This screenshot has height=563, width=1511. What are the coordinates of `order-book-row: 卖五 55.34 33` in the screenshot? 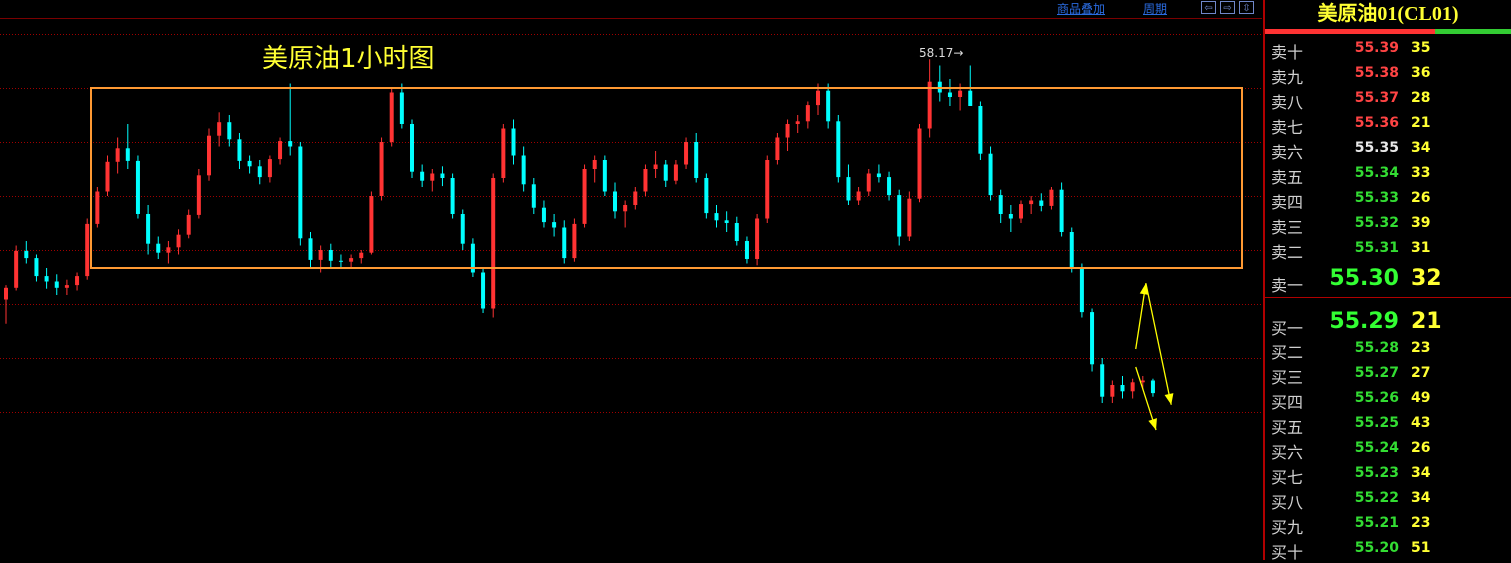 It's located at (1388, 174).